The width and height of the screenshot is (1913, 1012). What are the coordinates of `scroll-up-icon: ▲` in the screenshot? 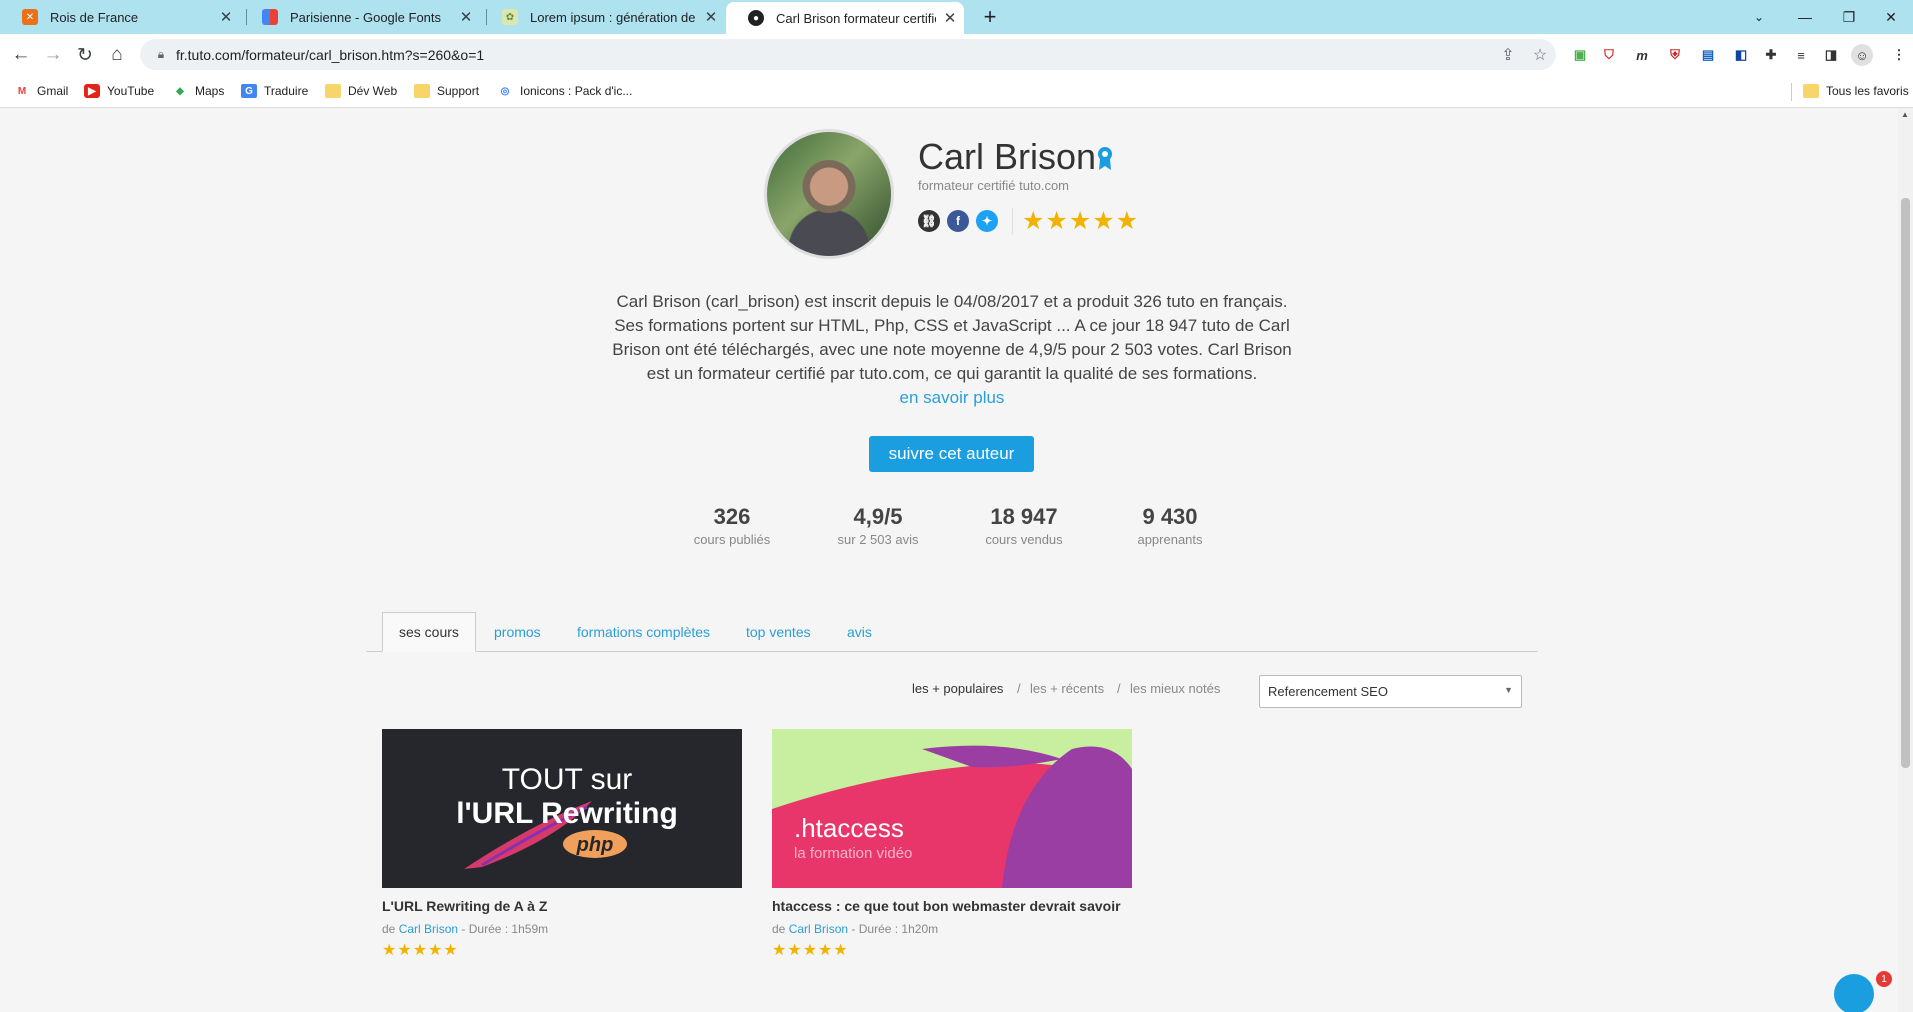 It's located at (1905, 114).